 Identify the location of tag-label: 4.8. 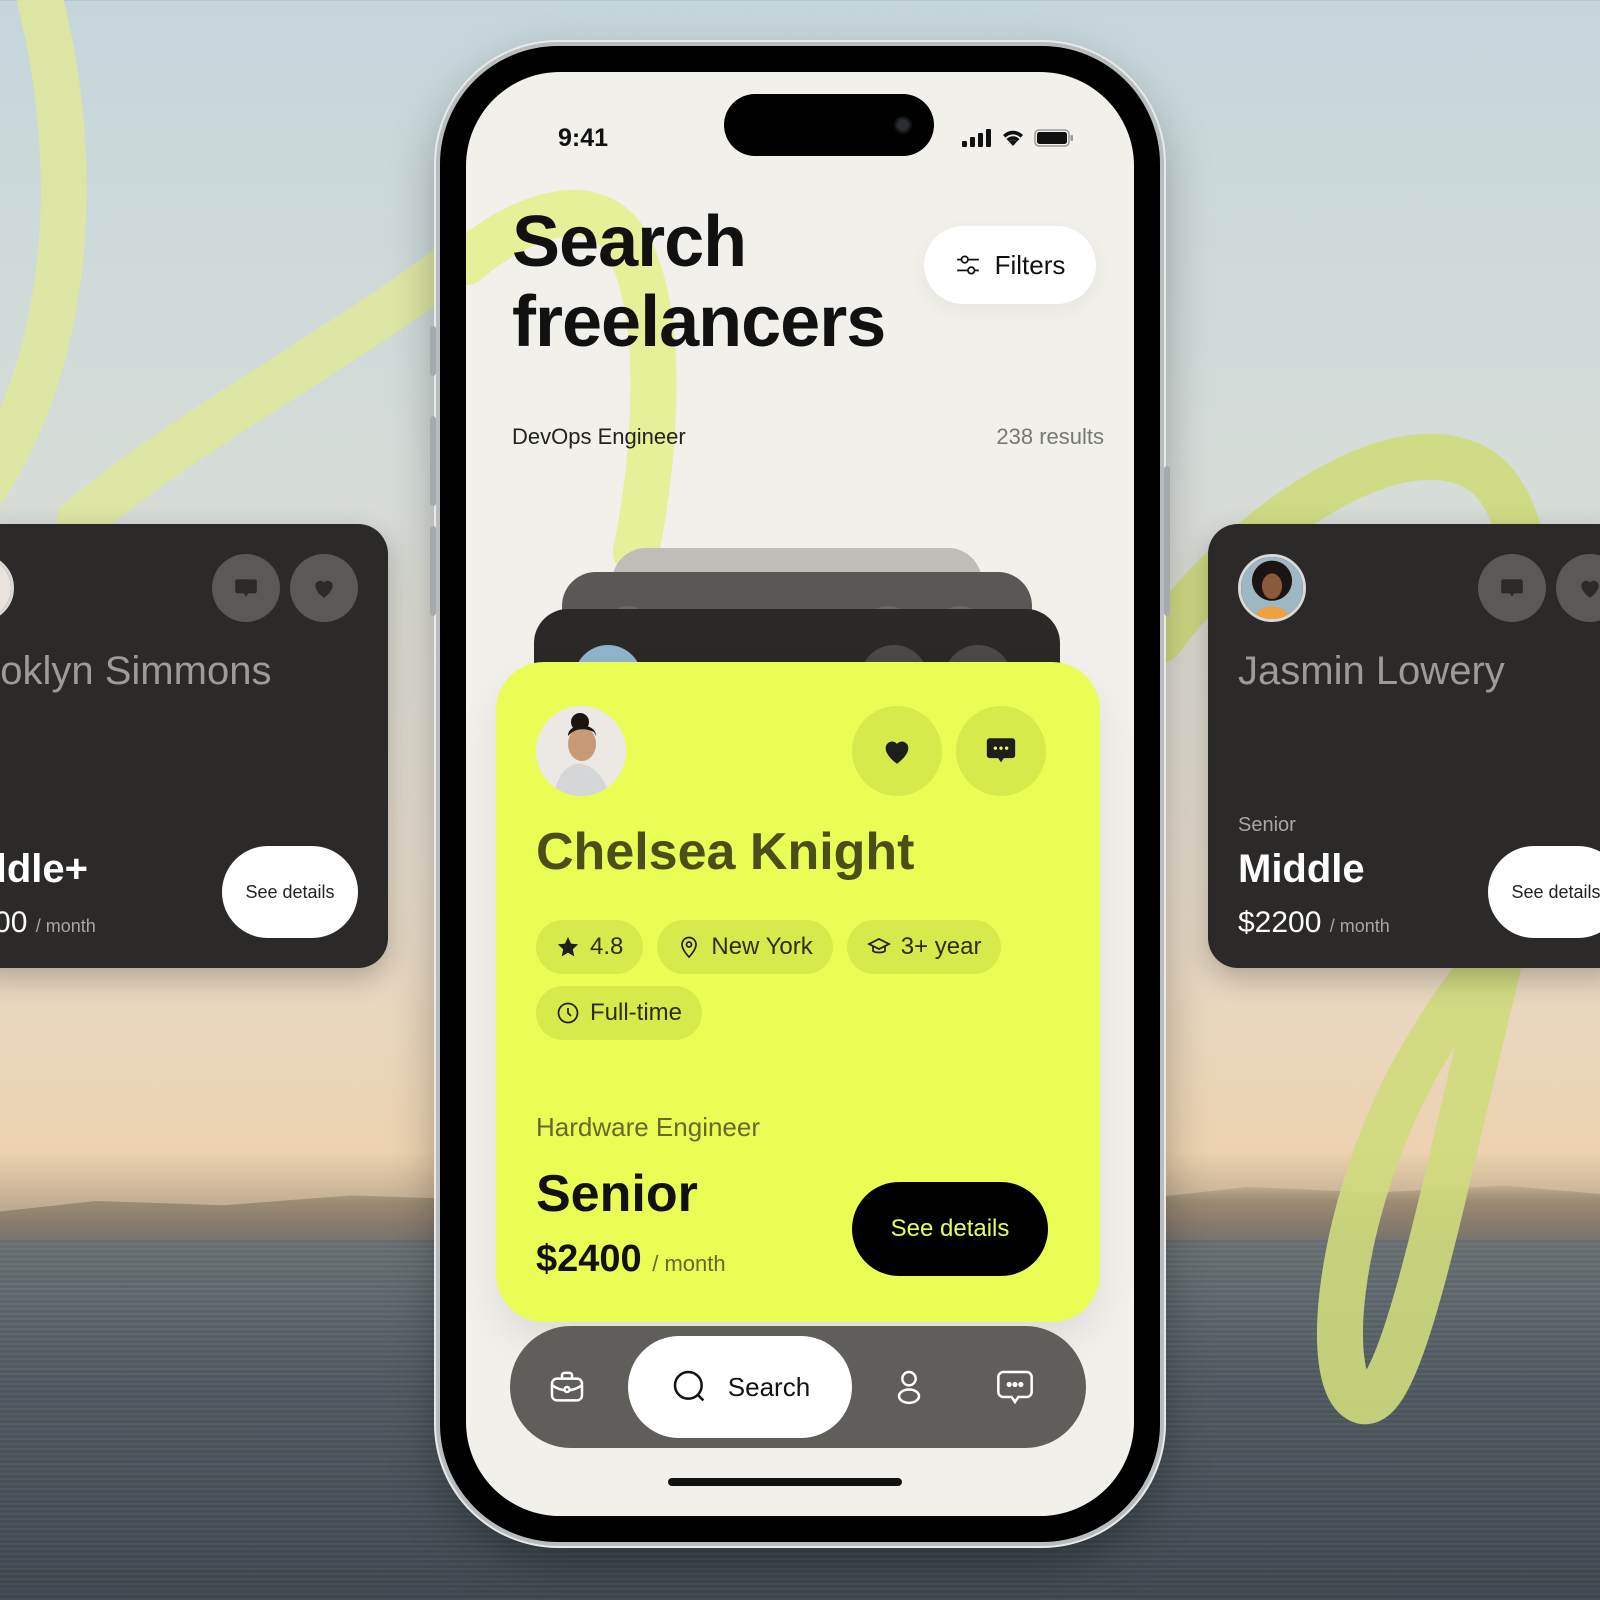
(607, 946).